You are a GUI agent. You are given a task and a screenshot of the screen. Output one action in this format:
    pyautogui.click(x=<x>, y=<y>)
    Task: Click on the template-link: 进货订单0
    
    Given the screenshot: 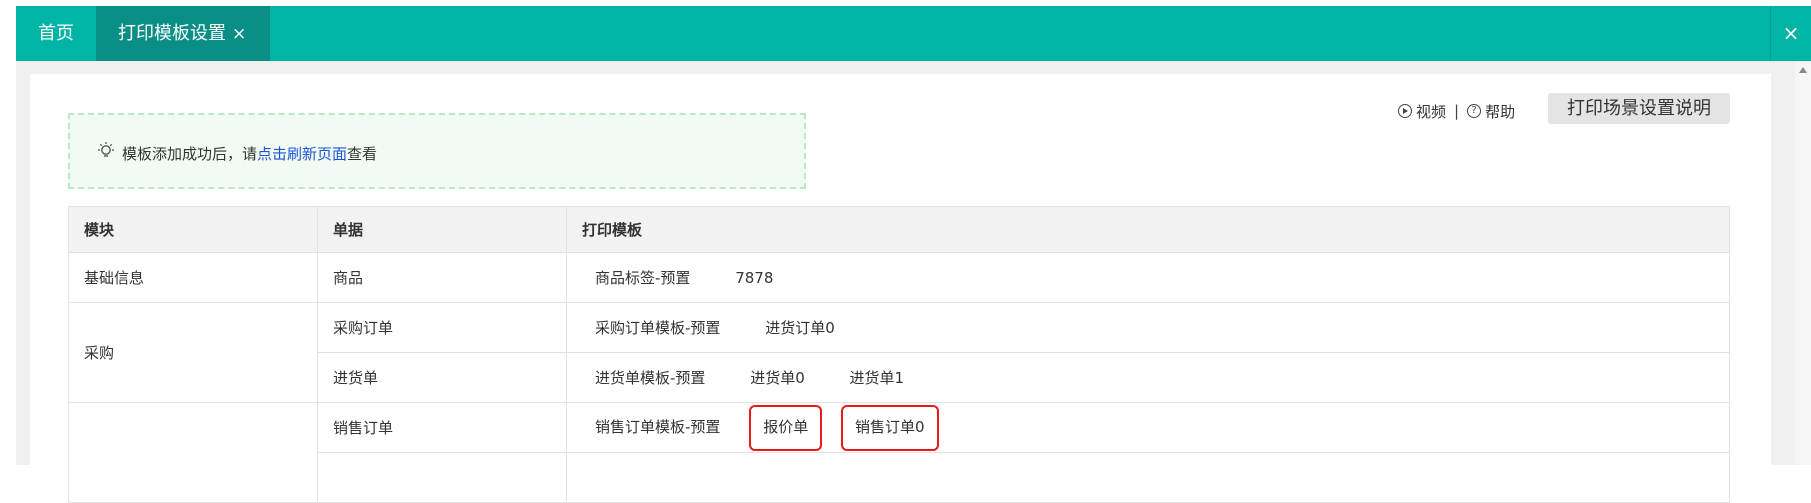 What is the action you would take?
    pyautogui.click(x=800, y=327)
    